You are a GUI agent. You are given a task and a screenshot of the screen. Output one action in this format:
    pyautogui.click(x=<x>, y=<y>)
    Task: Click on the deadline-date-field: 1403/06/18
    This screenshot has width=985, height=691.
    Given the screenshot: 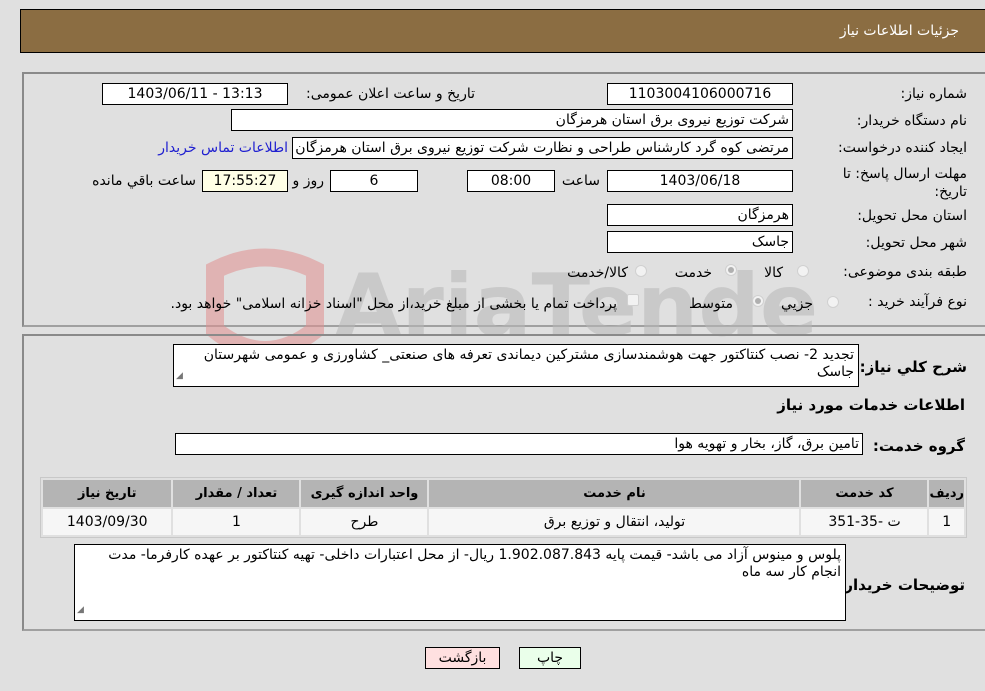 What is the action you would take?
    pyautogui.click(x=700, y=181)
    